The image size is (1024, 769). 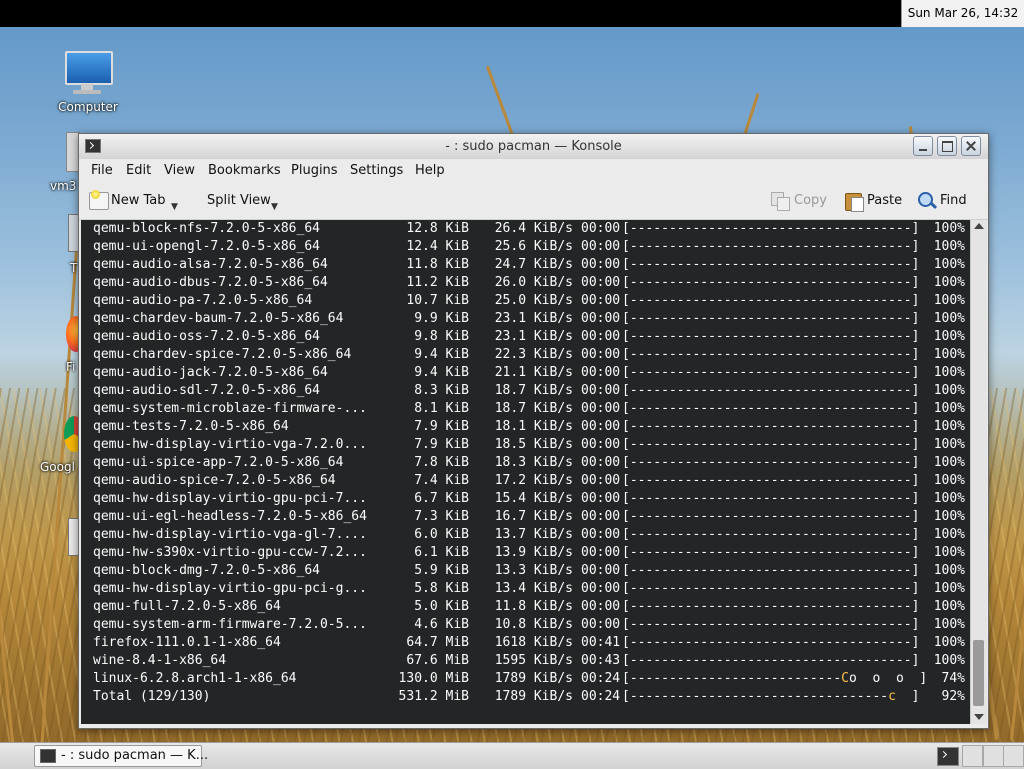 I want to click on menu-plugins: Plugins, so click(x=314, y=171).